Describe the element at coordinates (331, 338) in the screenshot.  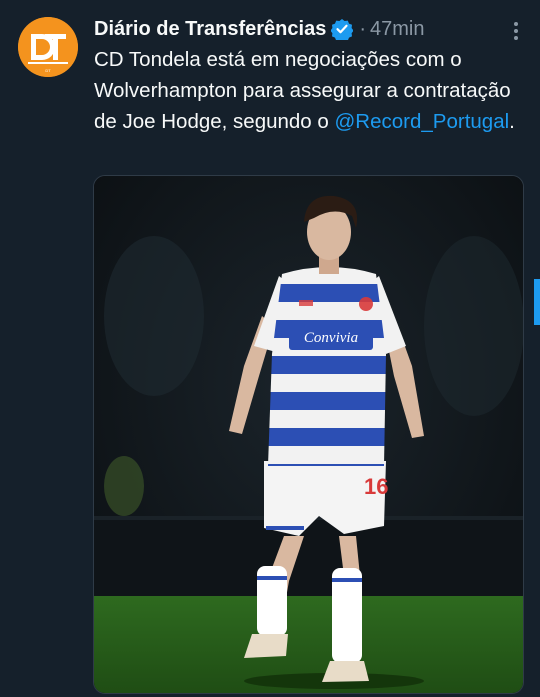
I see `sponsor-text: Convivia` at that location.